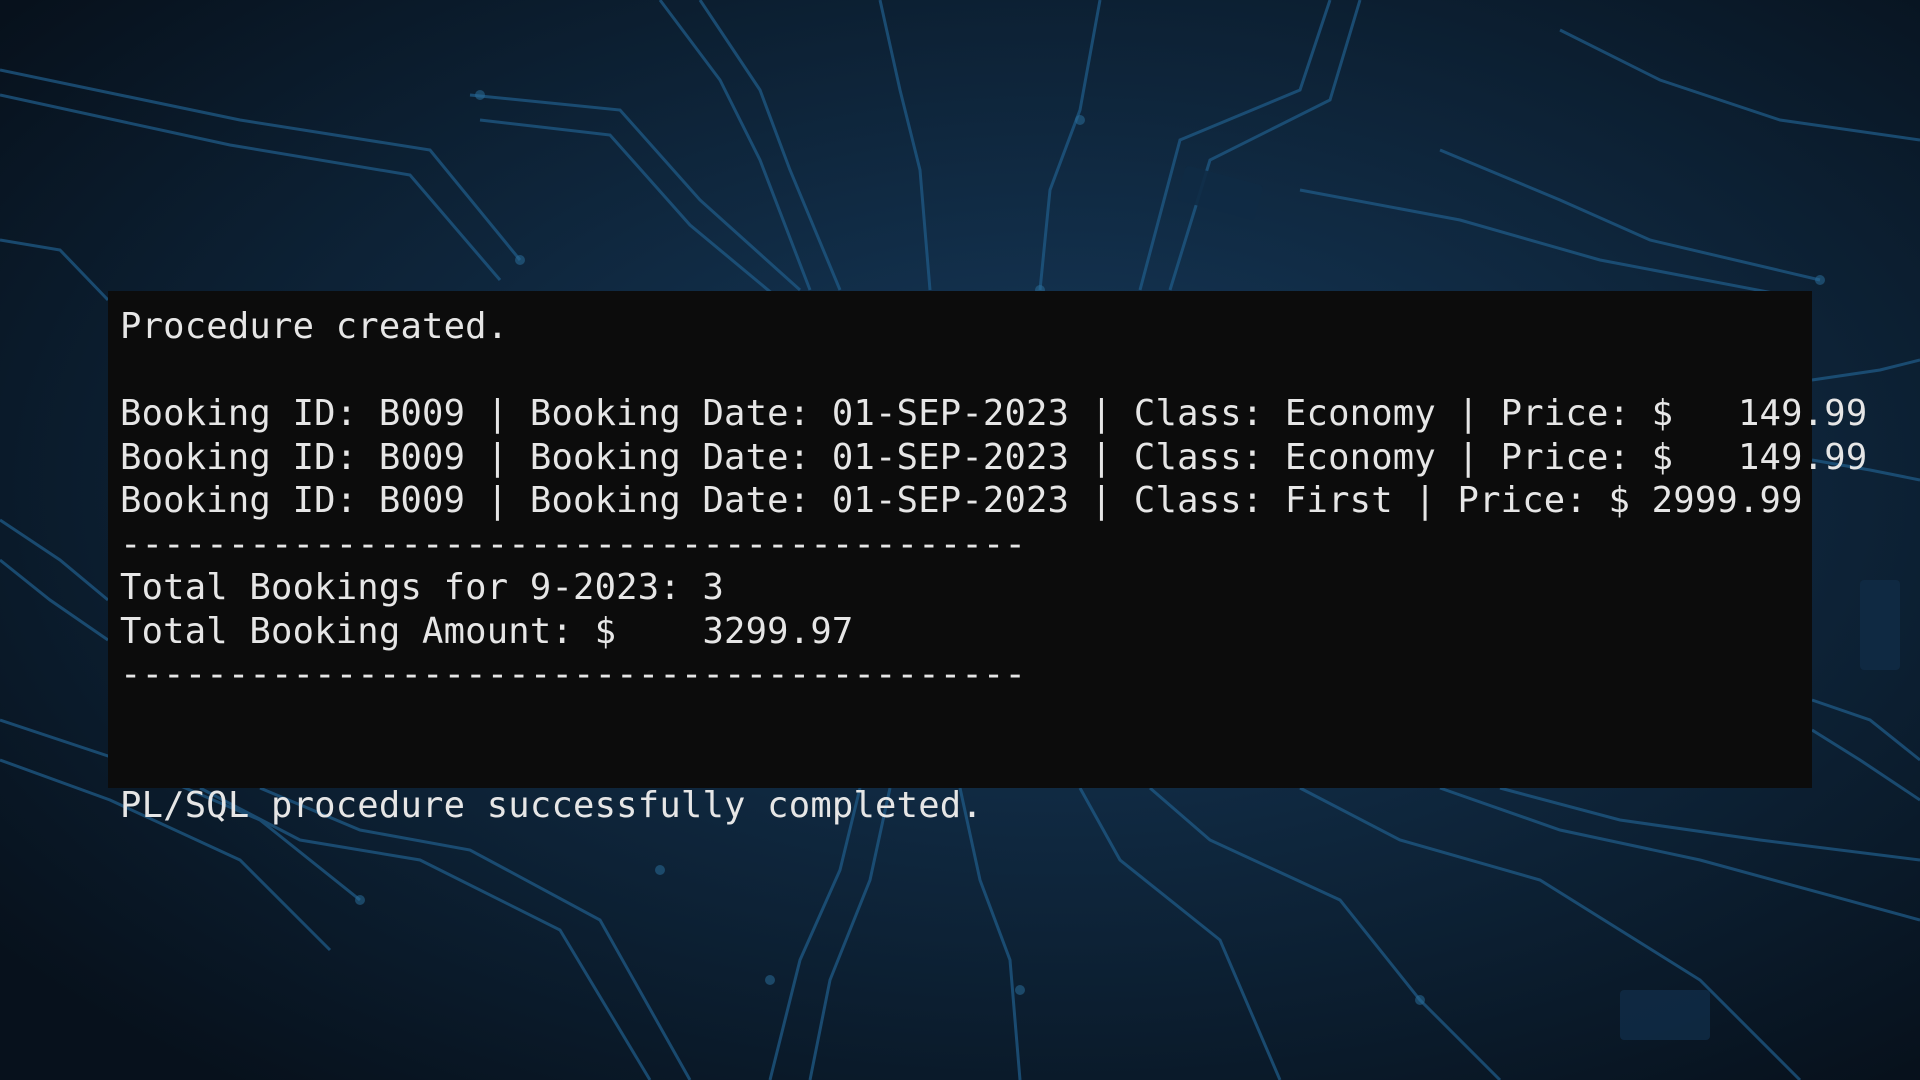 This screenshot has height=1080, width=1920. Describe the element at coordinates (314, 326) in the screenshot. I see `status-line-procedure-created: Procedure created.` at that location.